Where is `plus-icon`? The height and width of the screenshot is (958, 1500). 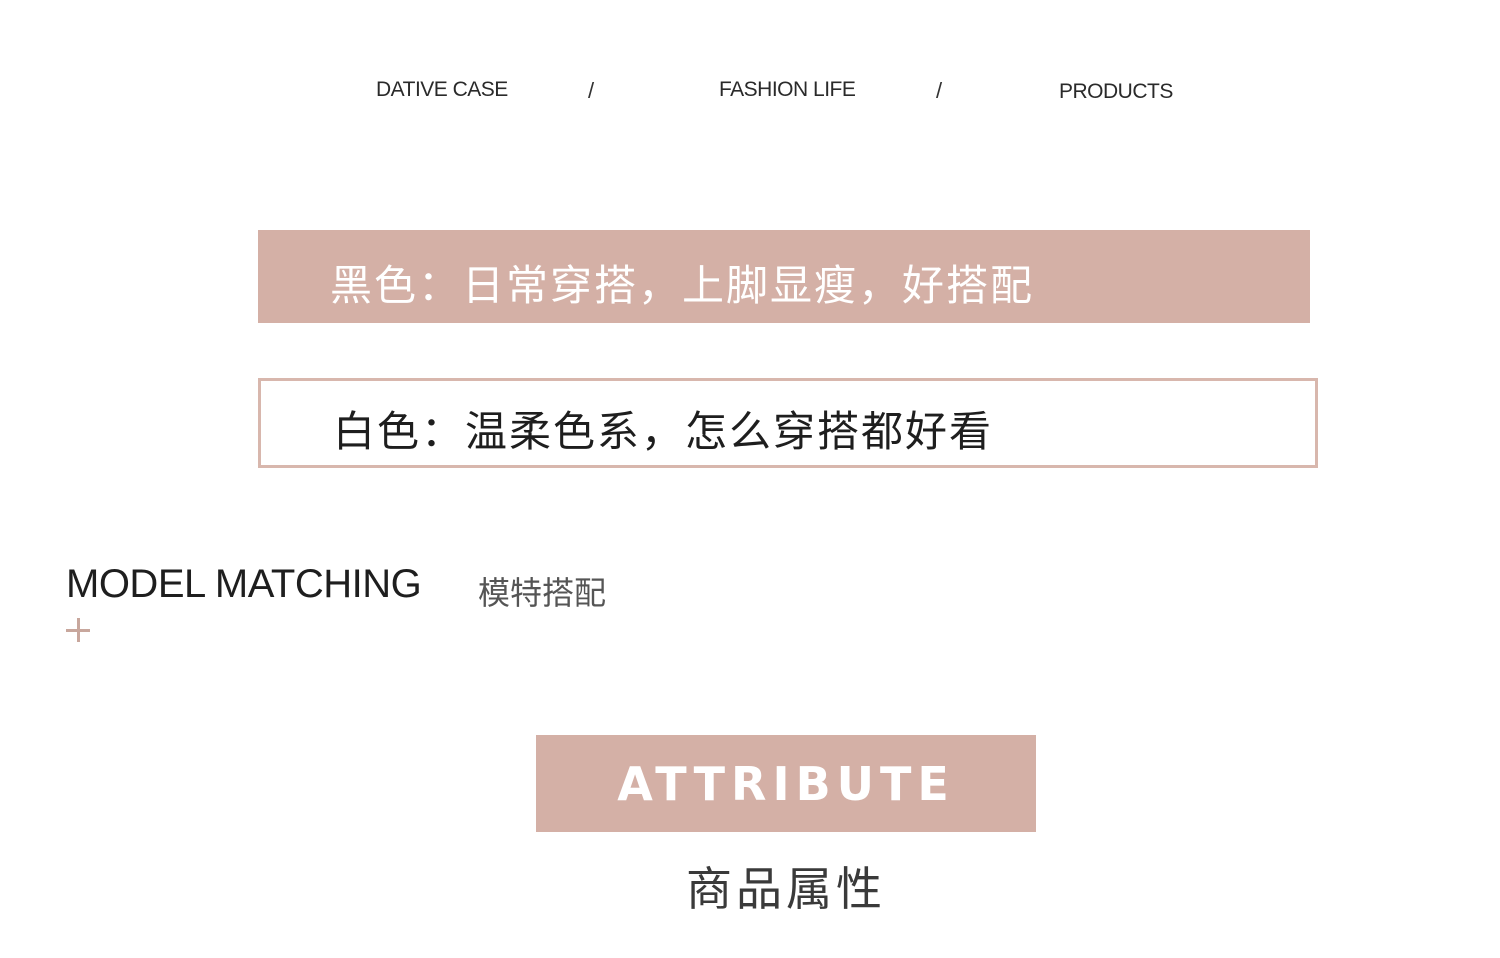
plus-icon is located at coordinates (78, 630).